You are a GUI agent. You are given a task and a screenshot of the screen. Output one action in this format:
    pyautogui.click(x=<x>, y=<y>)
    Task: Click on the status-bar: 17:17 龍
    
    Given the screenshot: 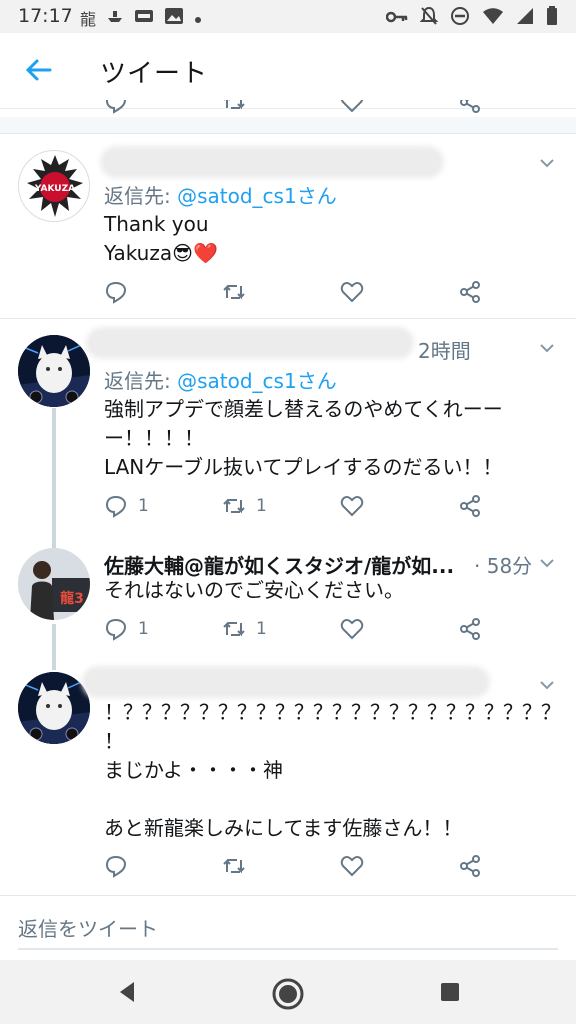 What is the action you would take?
    pyautogui.click(x=288, y=16)
    